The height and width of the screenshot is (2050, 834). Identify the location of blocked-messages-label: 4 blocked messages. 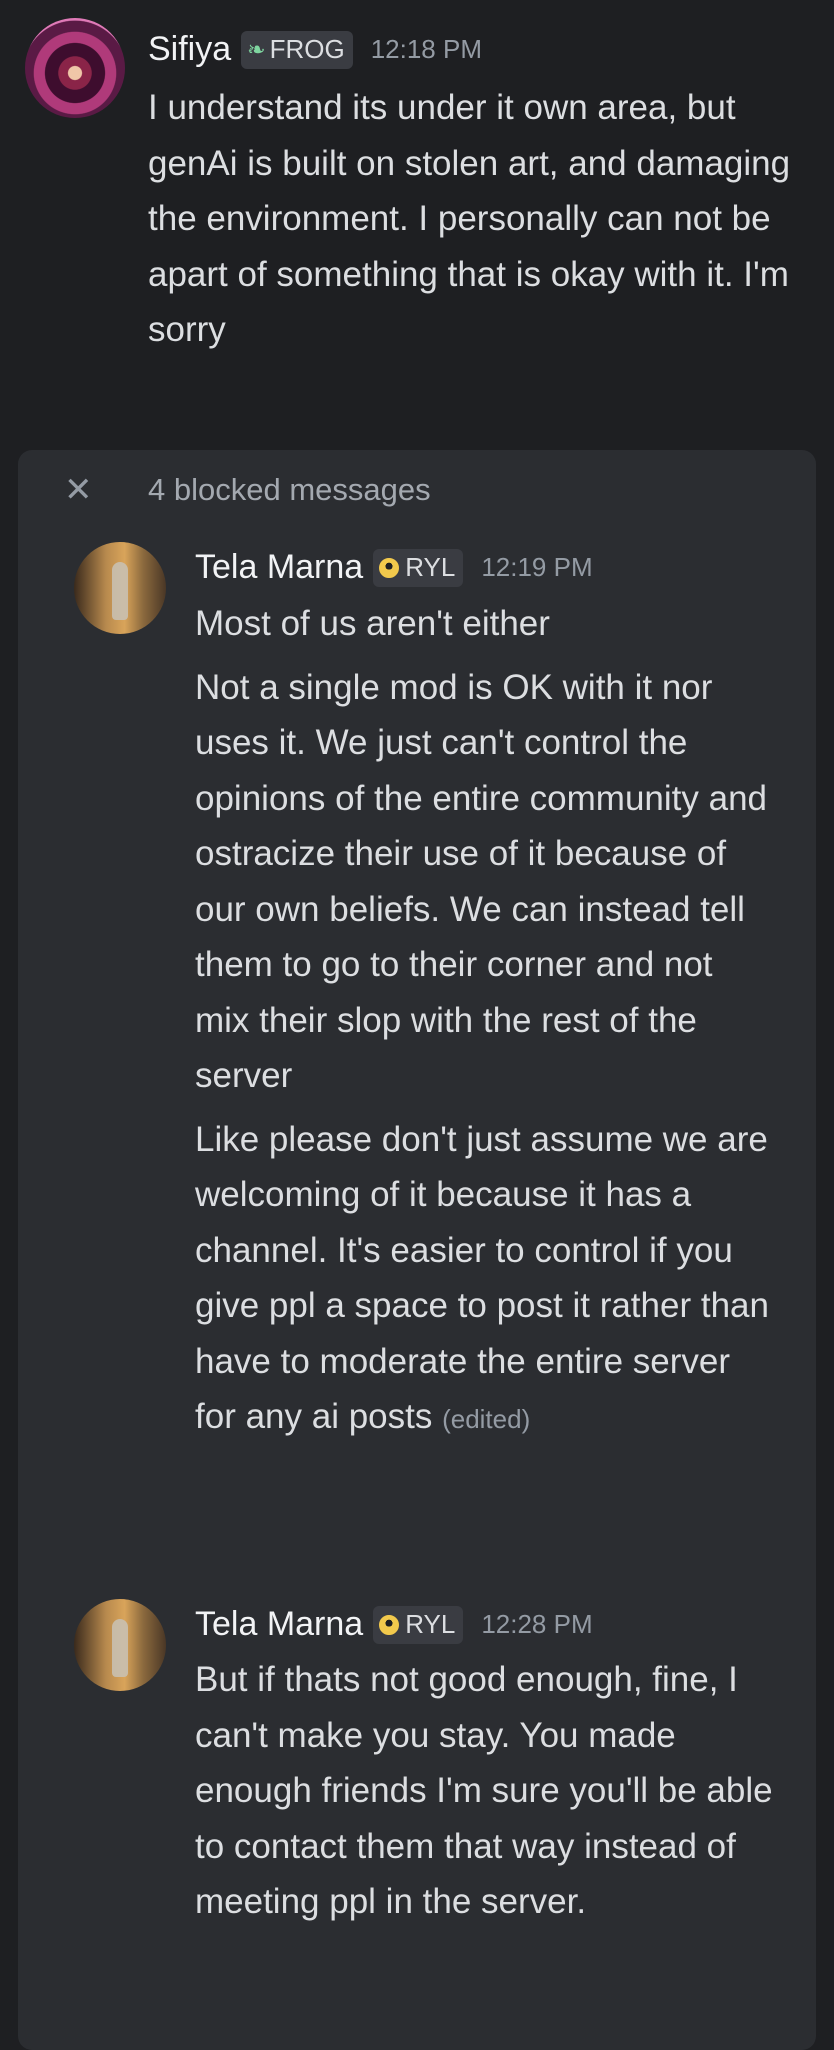
(289, 490).